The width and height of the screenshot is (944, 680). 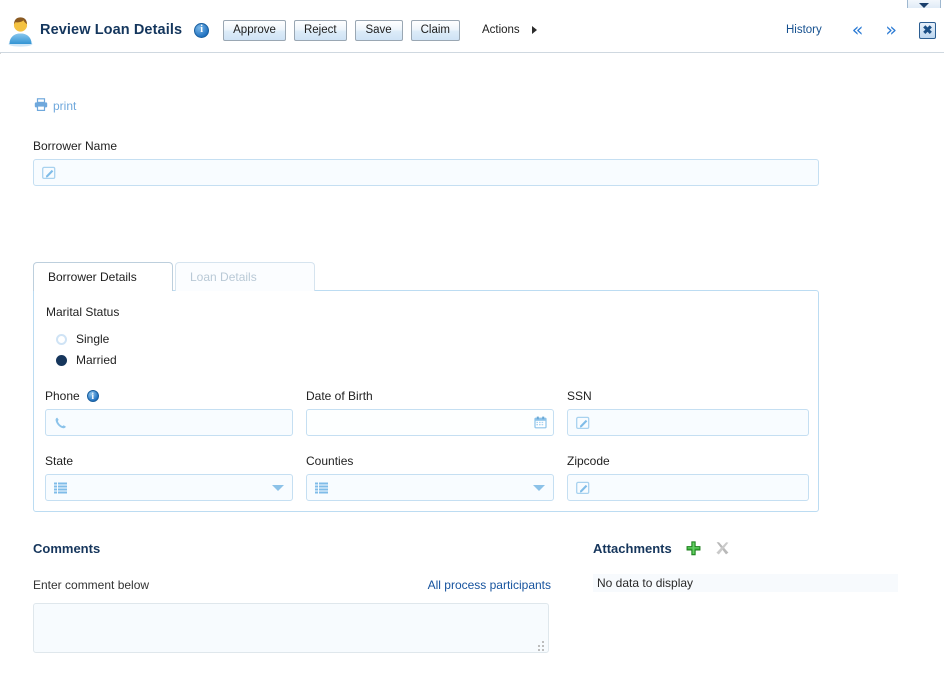 I want to click on radio-single-label: Single, so click(x=93, y=339).